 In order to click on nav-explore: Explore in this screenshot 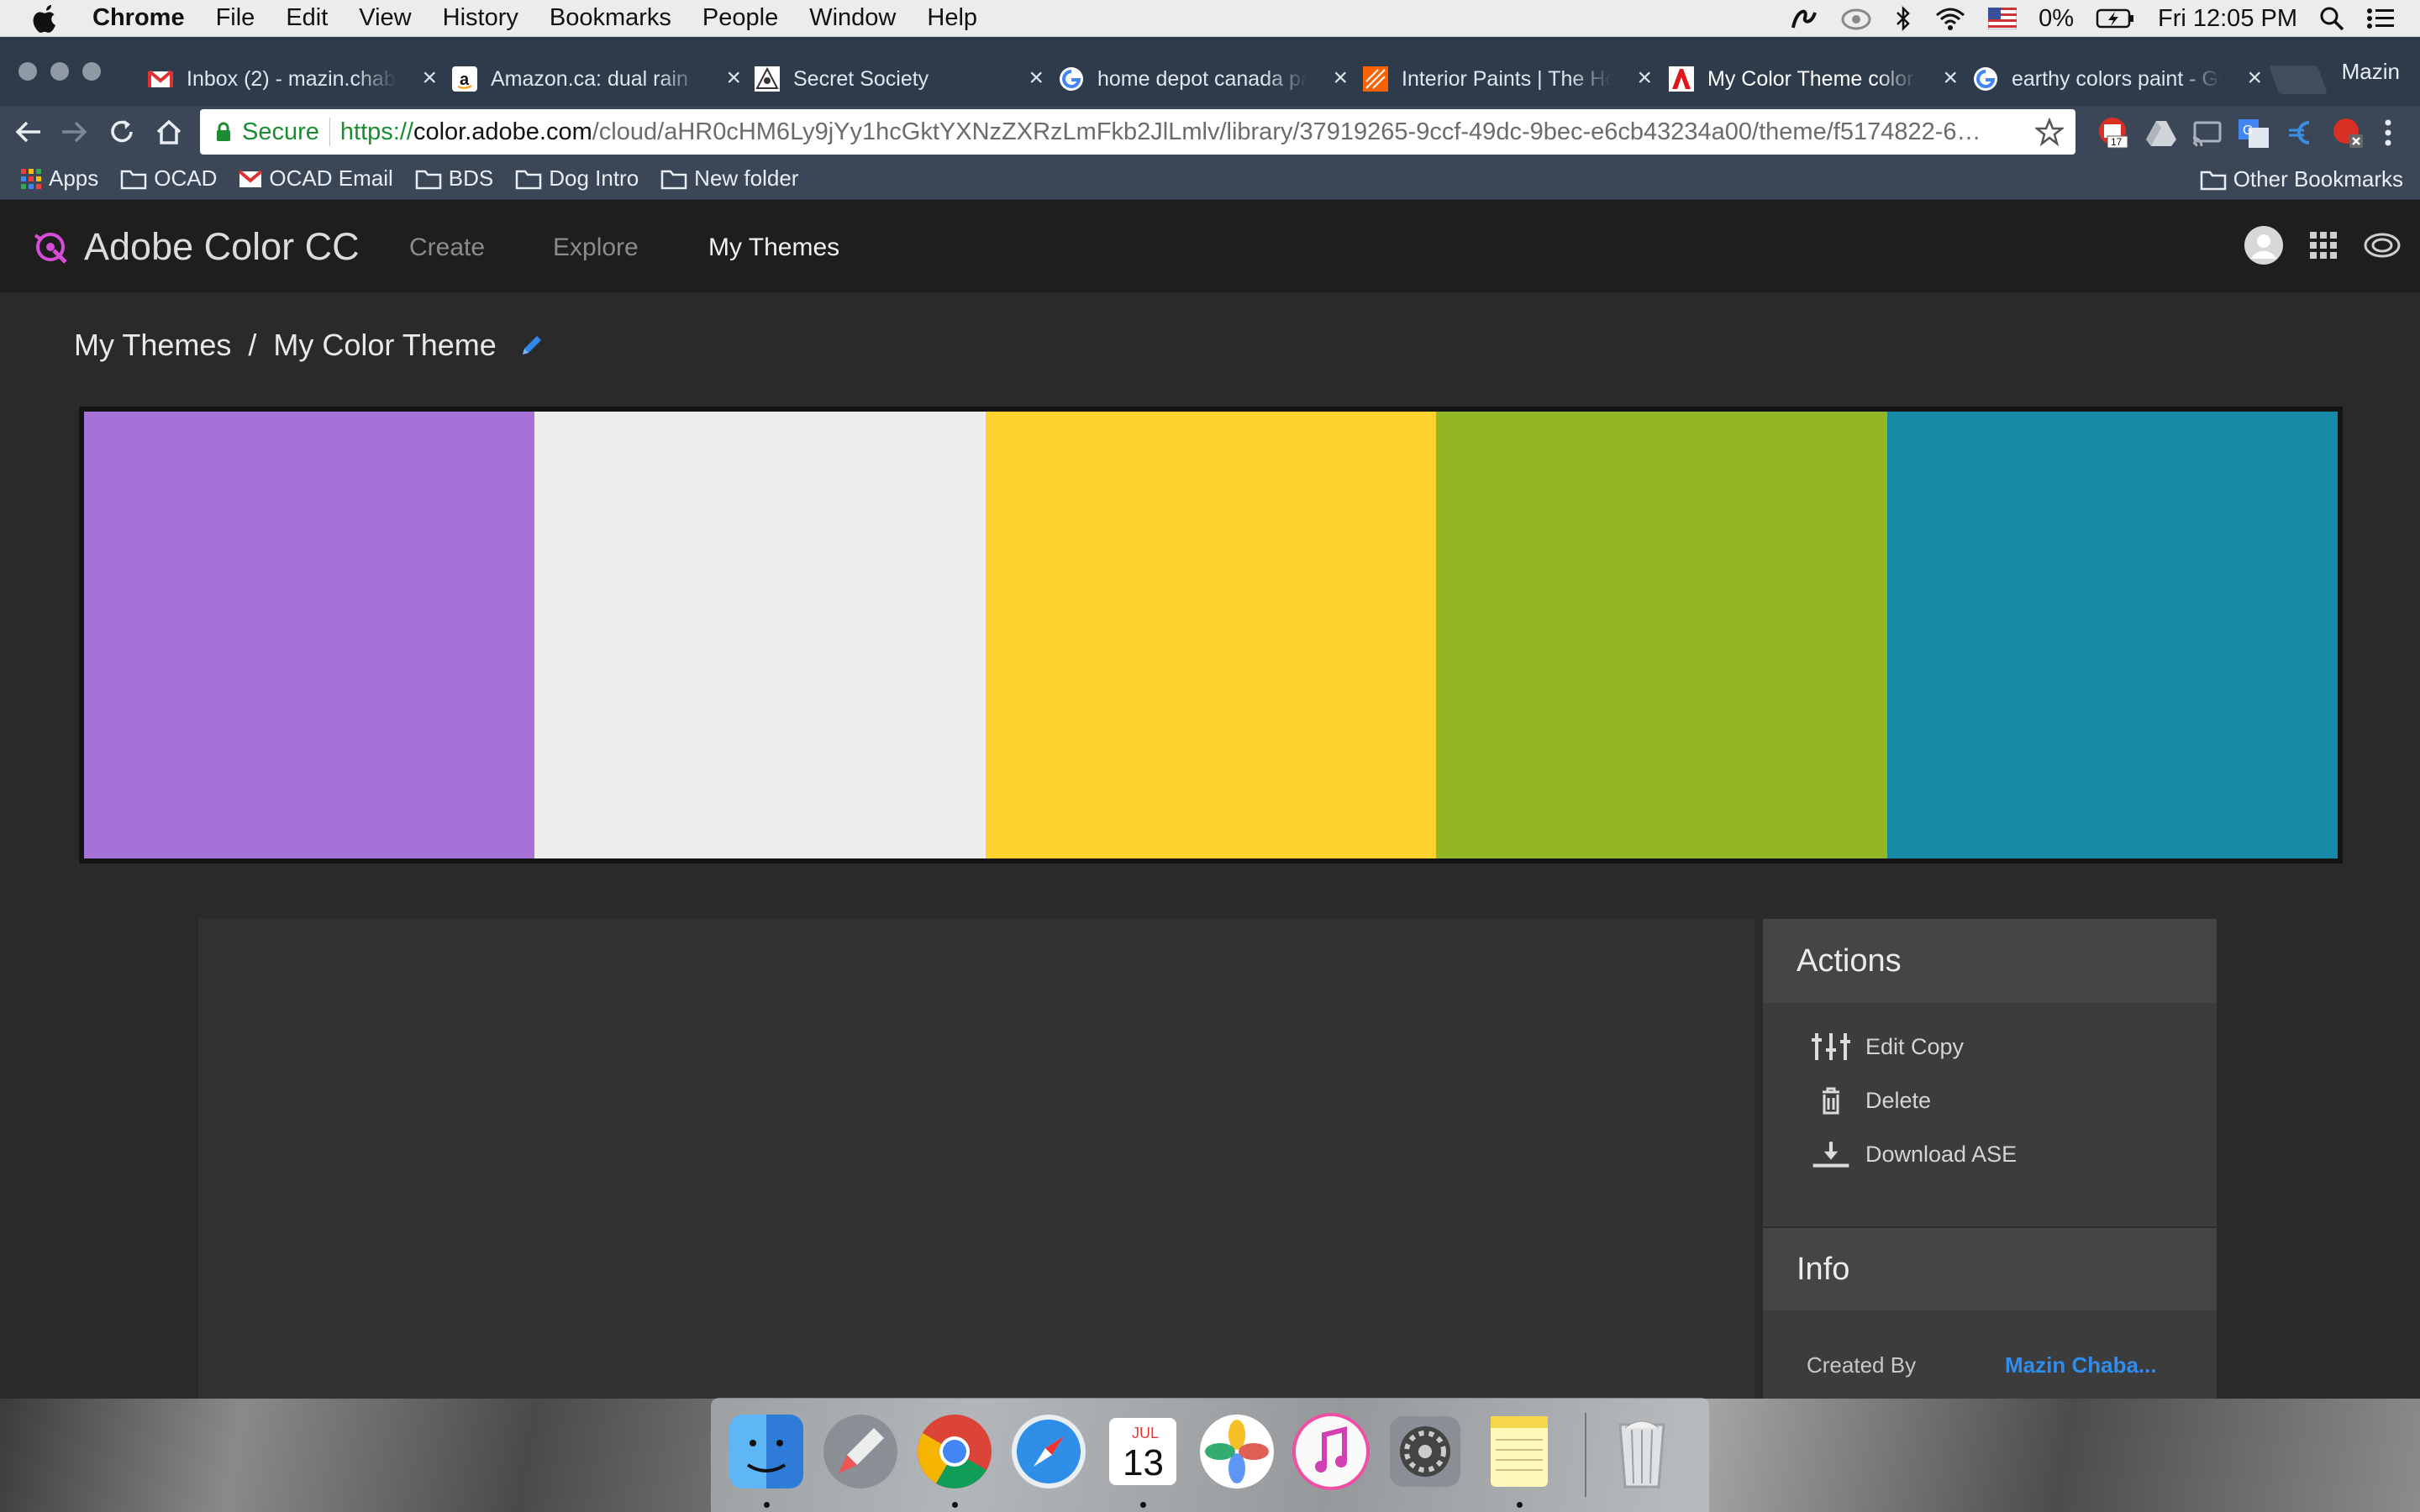, I will do `click(596, 248)`.